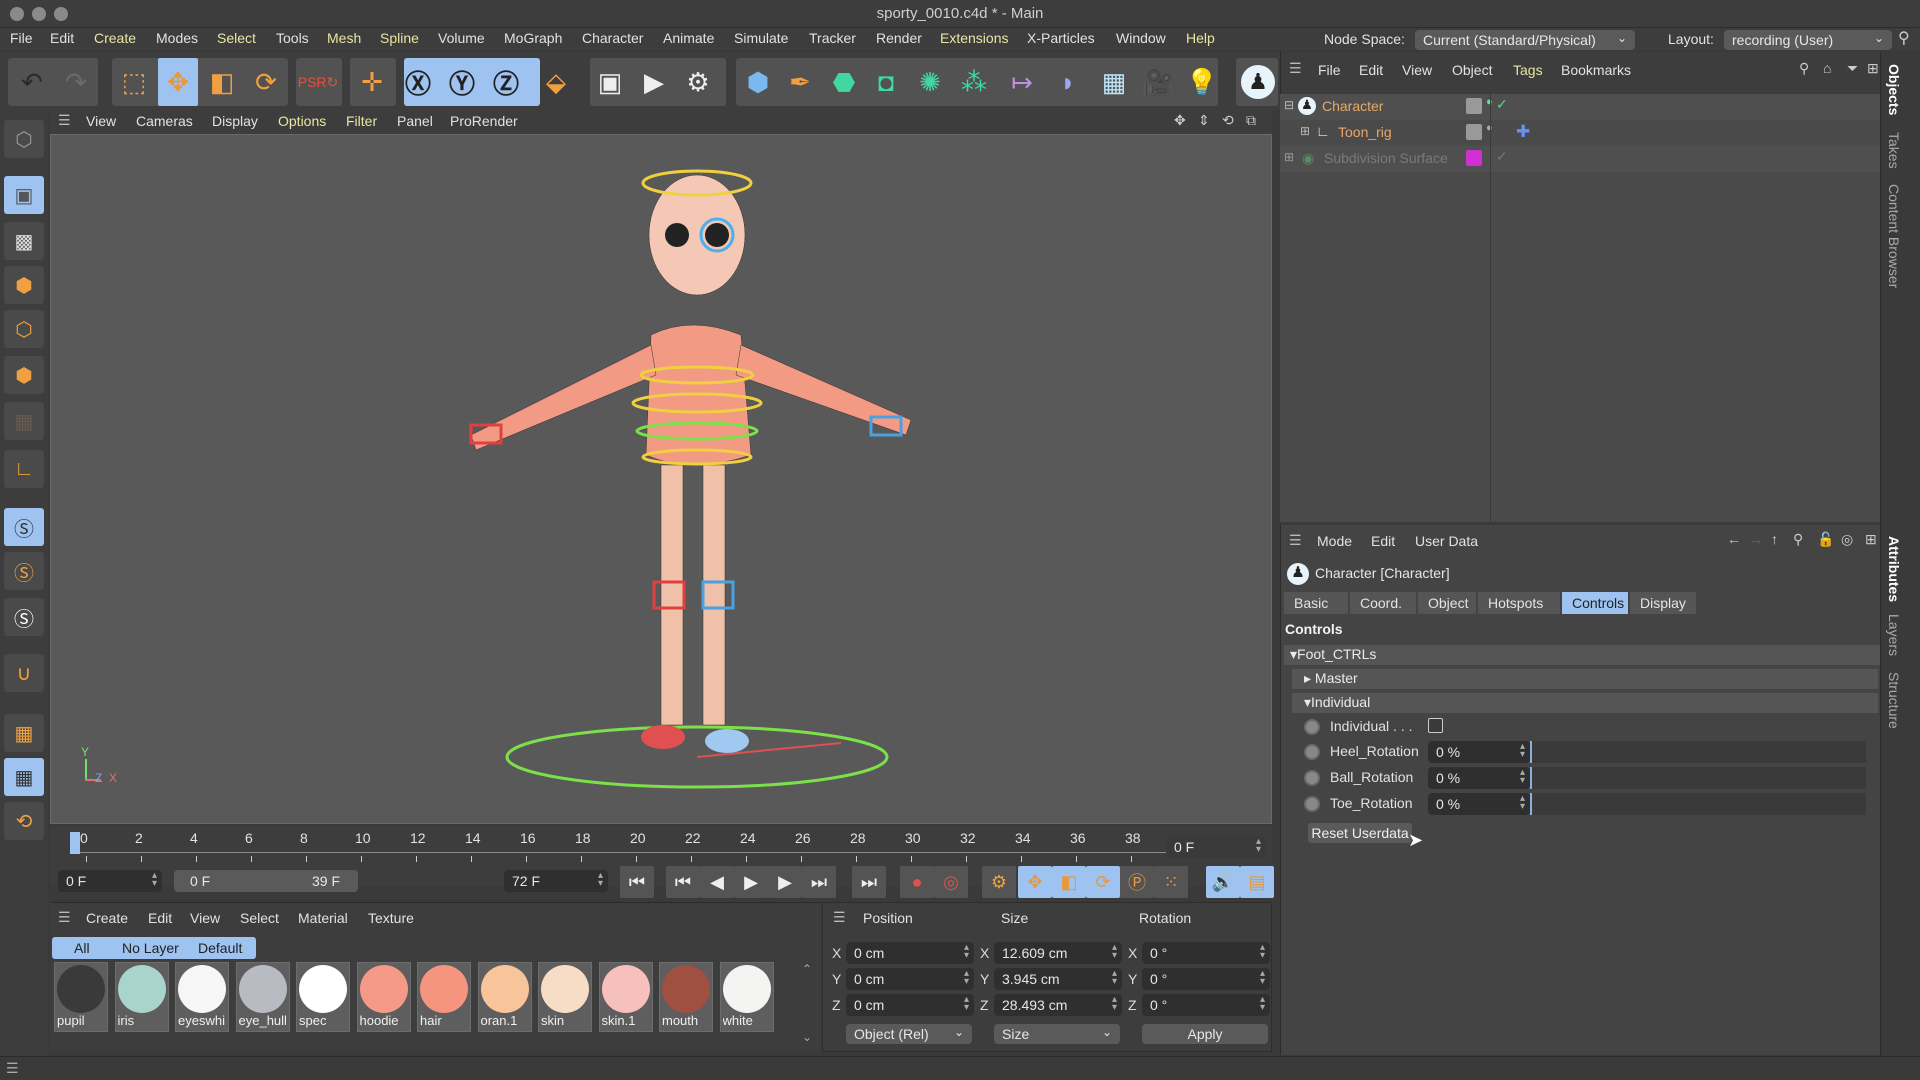 The height and width of the screenshot is (1080, 1920). I want to click on scale-icon: ◧, so click(222, 82).